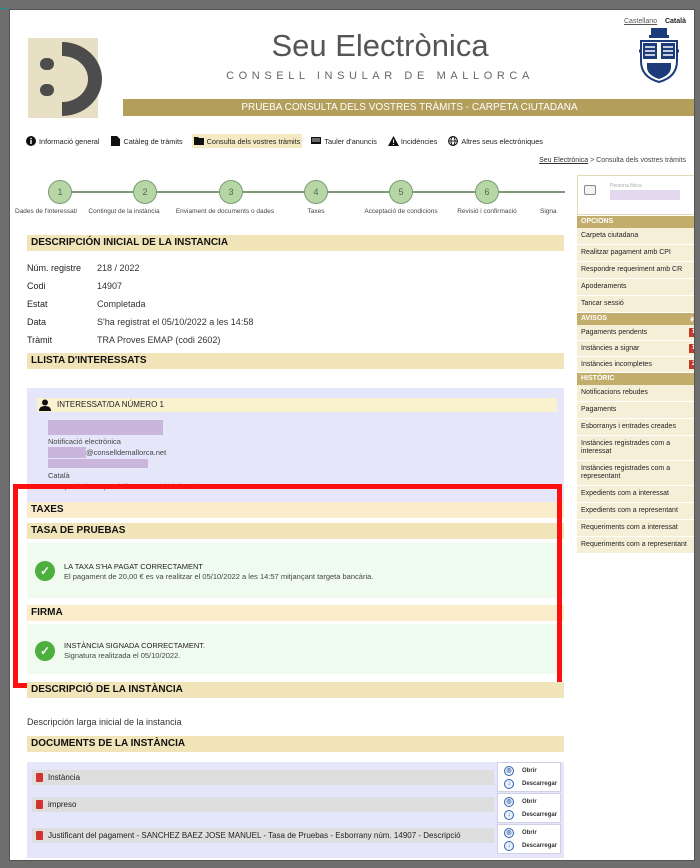  What do you see at coordinates (594, 318) in the screenshot?
I see `avisos-label: AVISOS` at bounding box center [594, 318].